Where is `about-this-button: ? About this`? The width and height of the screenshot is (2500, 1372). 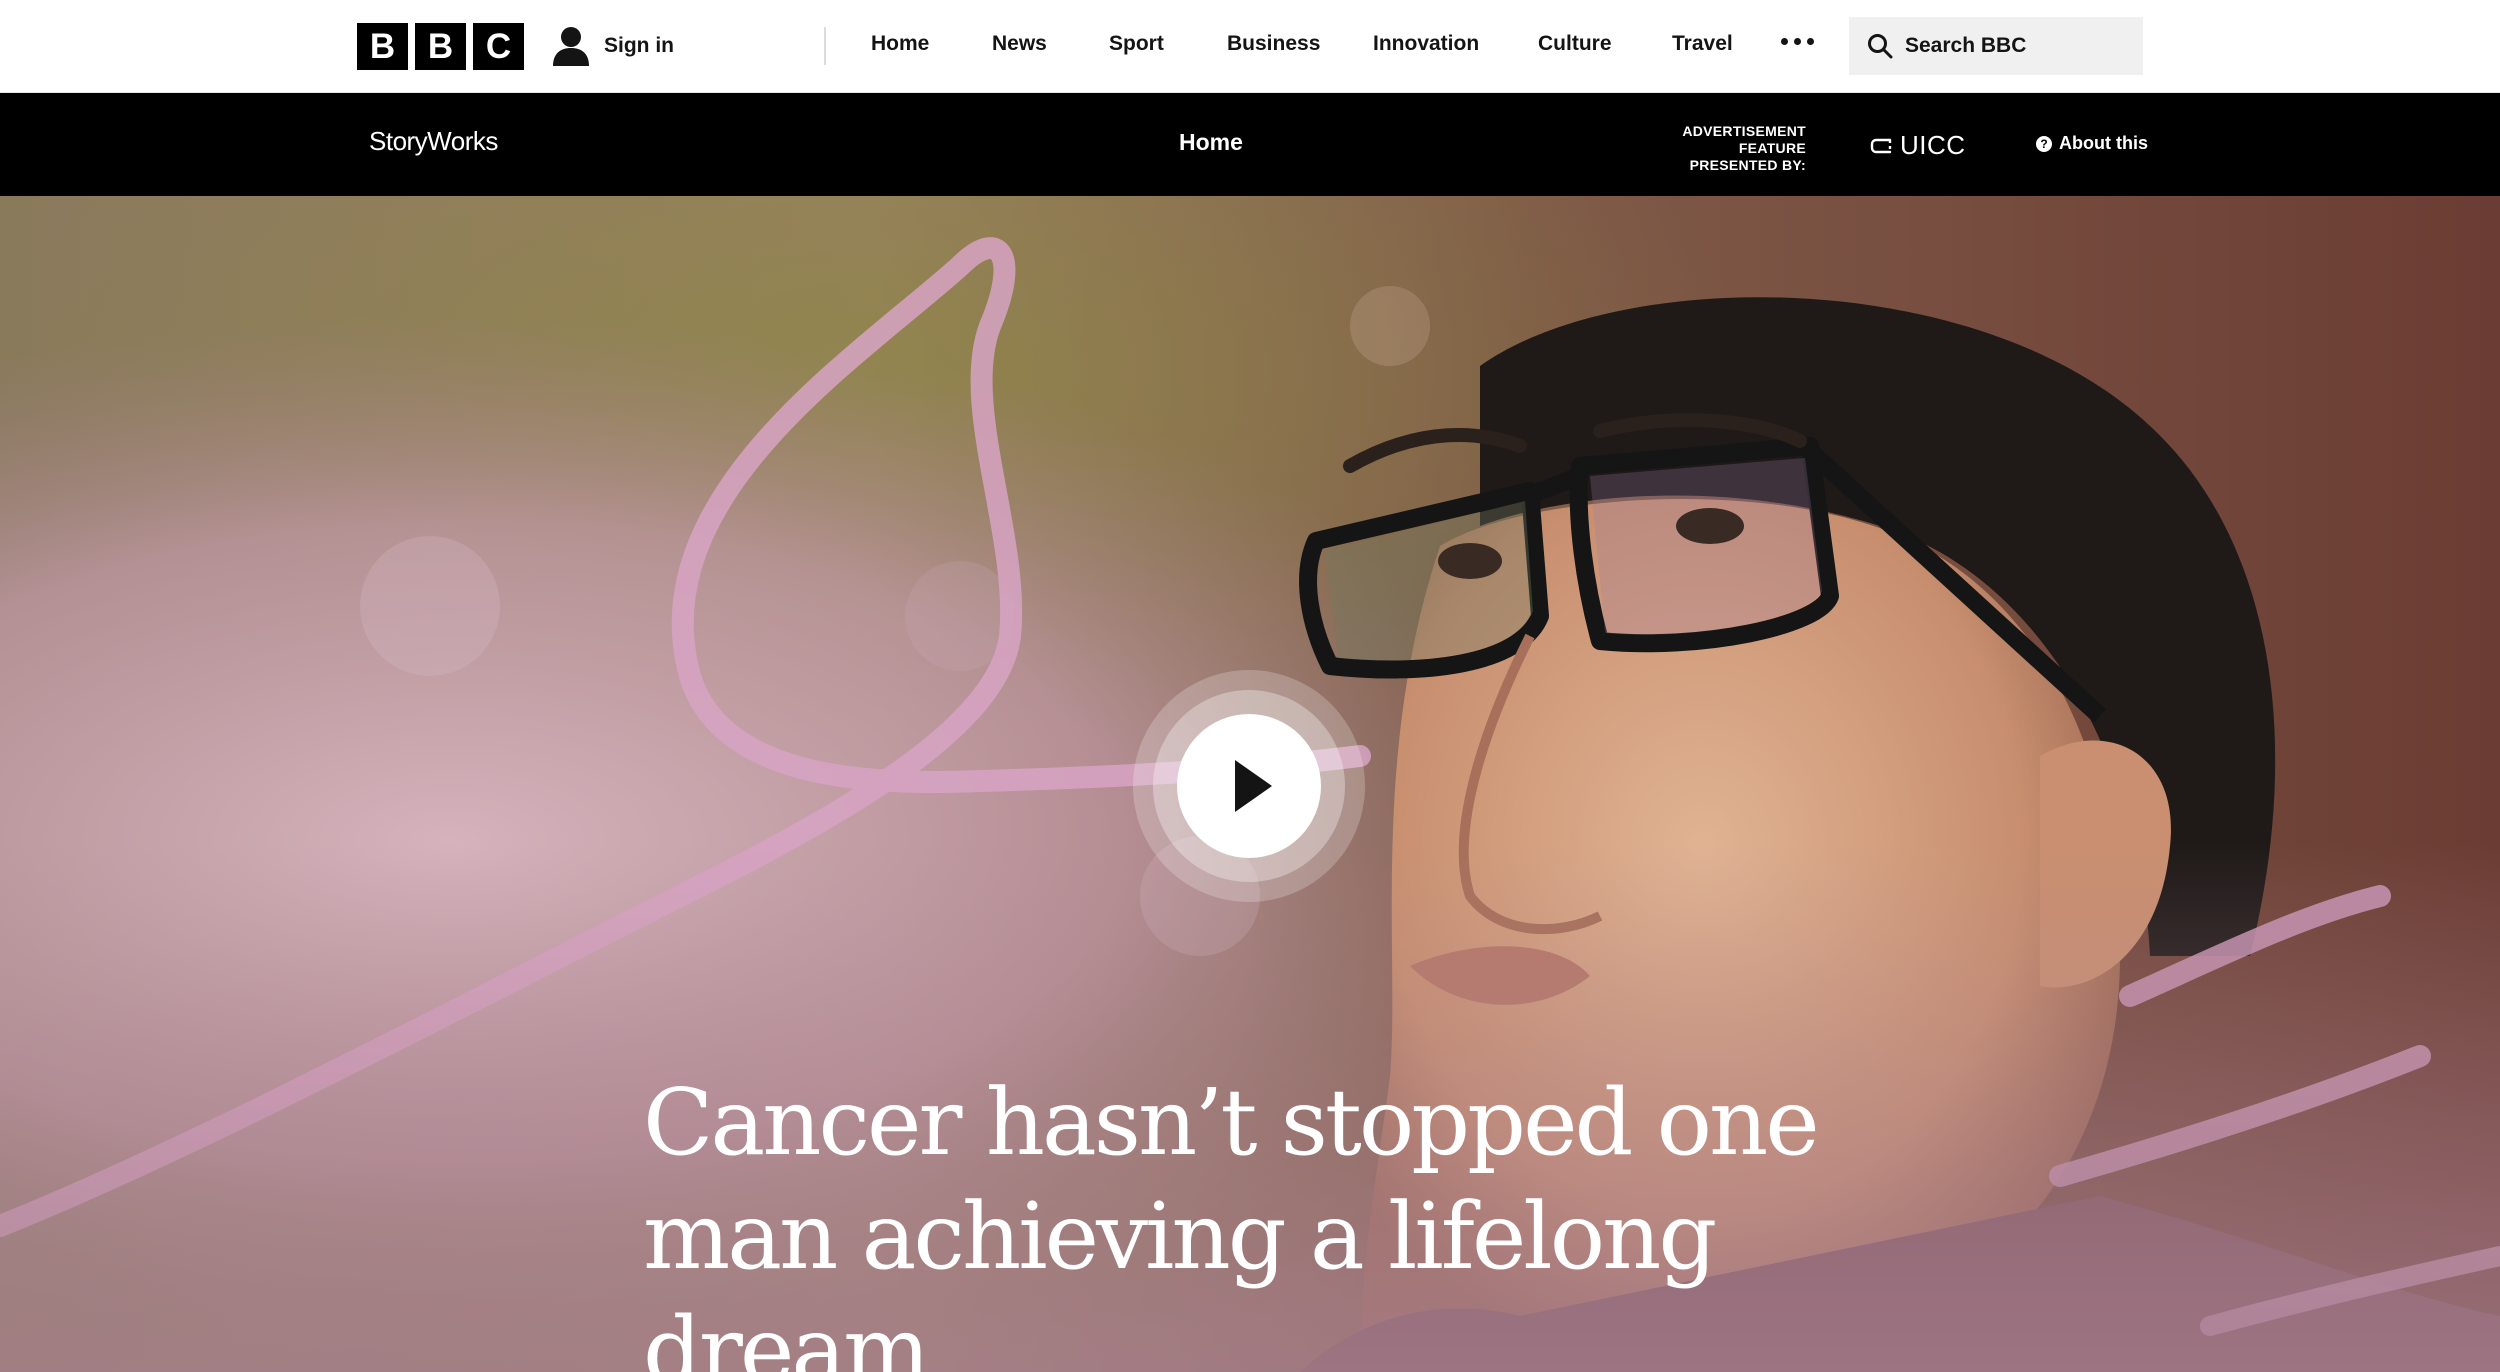 about-this-button: ? About this is located at coordinates (2092, 143).